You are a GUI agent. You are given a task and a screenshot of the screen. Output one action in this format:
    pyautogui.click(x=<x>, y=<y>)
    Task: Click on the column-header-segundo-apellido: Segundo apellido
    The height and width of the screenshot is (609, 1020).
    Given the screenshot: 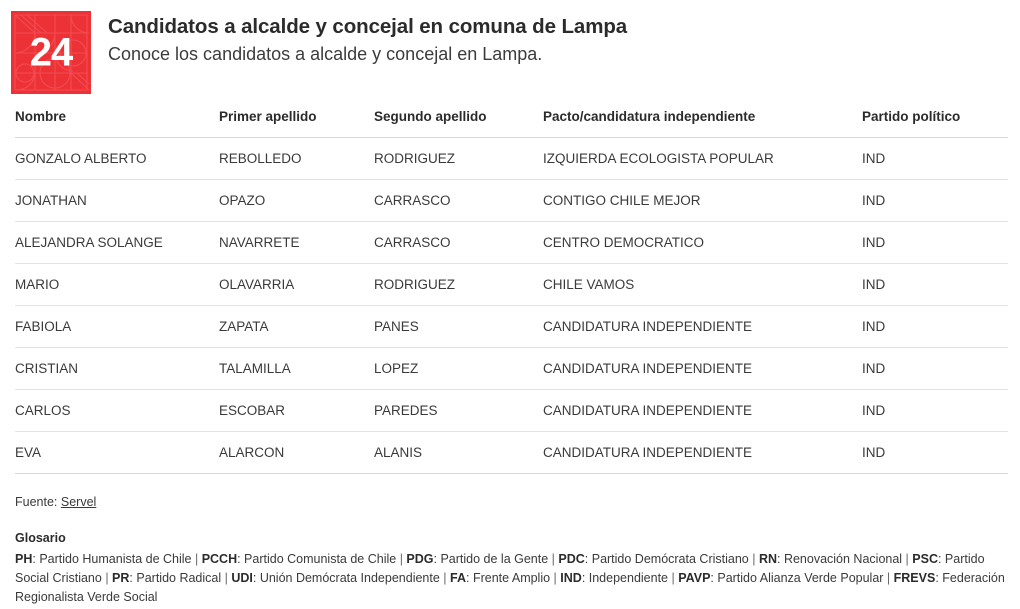 What is the action you would take?
    pyautogui.click(x=458, y=123)
    